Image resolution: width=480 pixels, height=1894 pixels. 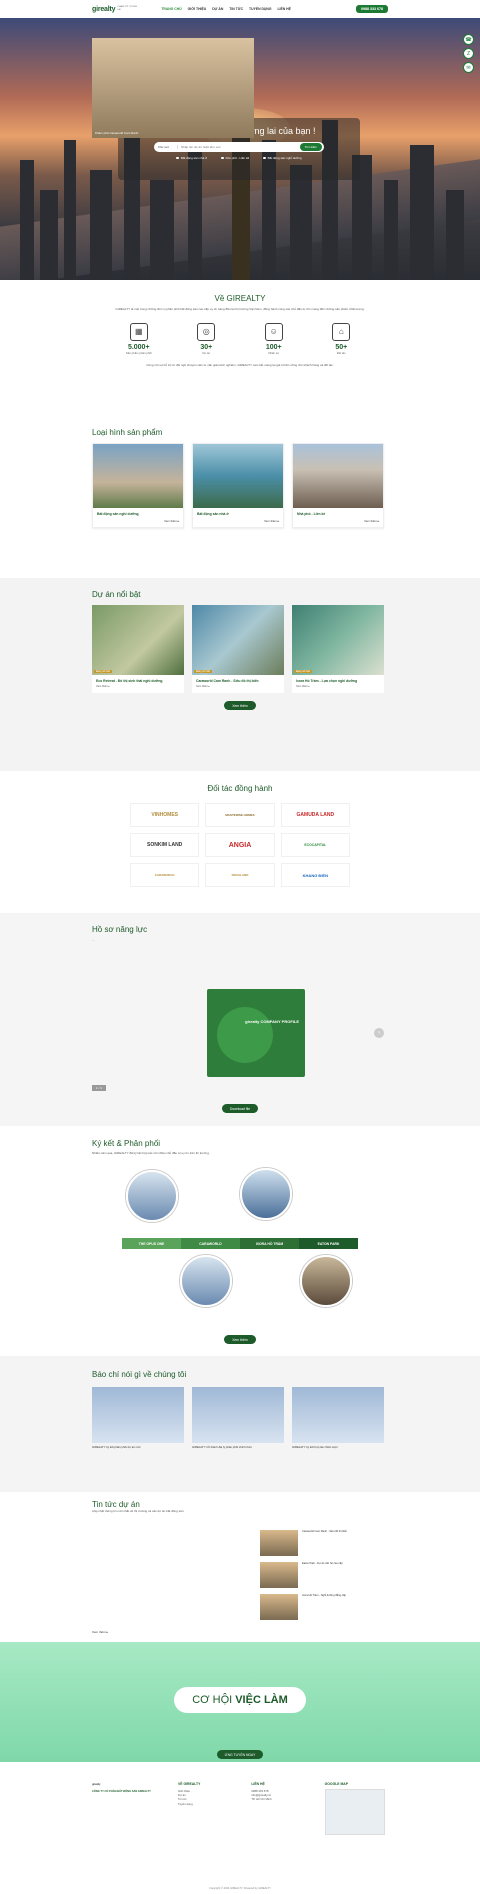 What do you see at coordinates (173, 88) in the screenshot?
I see `news-main-image: Khám phá Caraworld Cam Ranh` at bounding box center [173, 88].